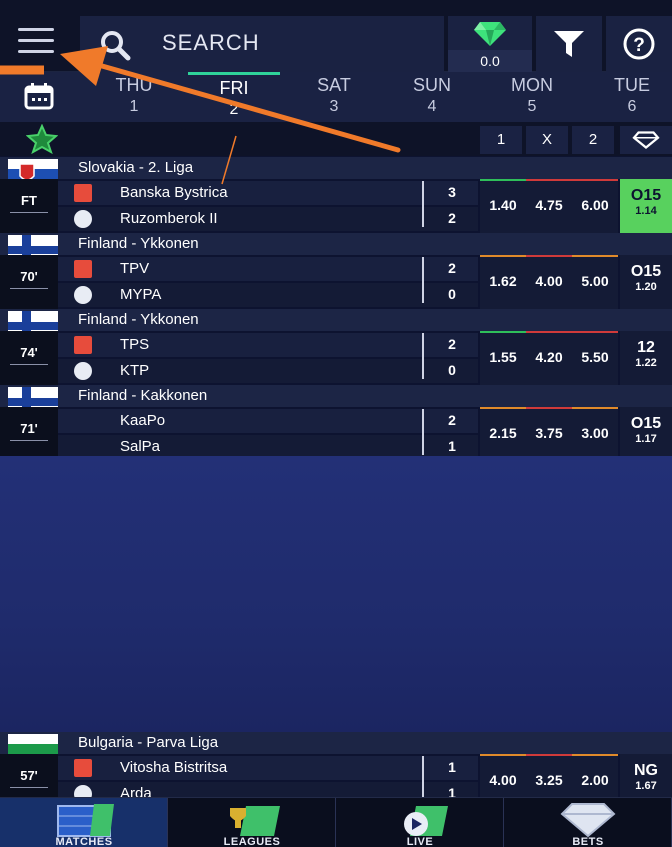 Image resolution: width=672 pixels, height=847 pixels. I want to click on live-icon, so click(426, 821).